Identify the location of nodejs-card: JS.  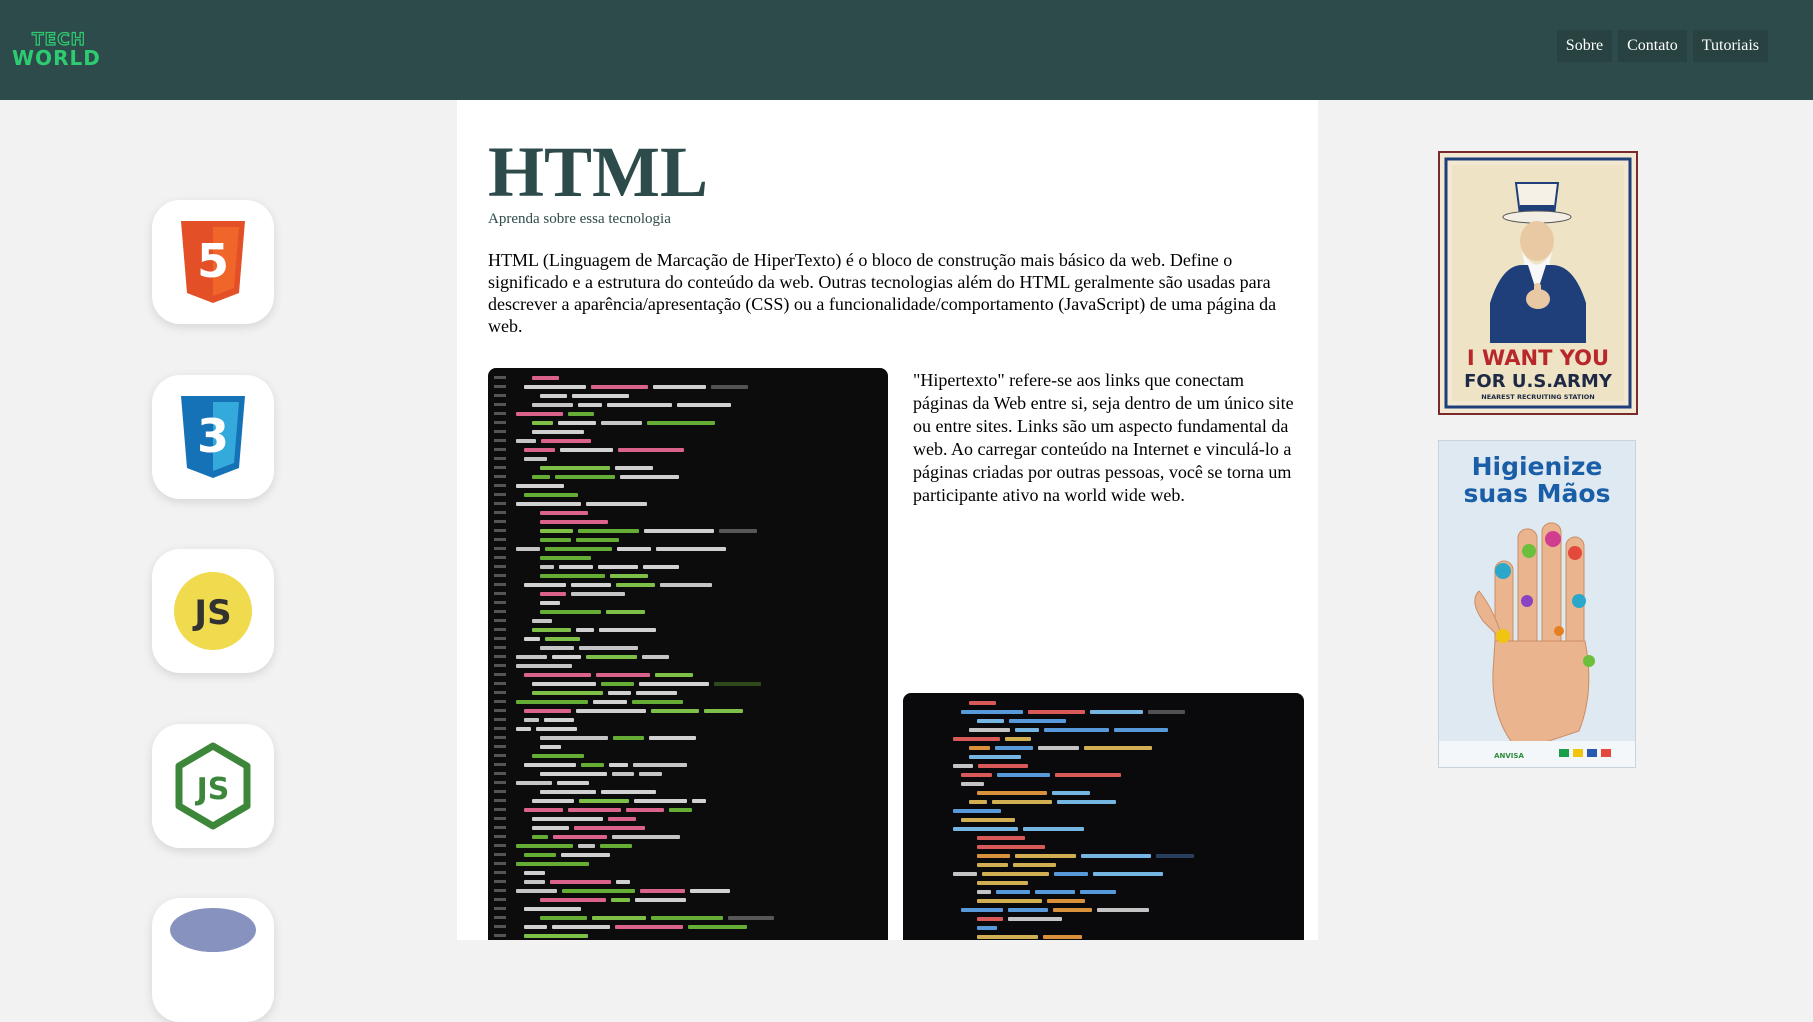
(213, 786).